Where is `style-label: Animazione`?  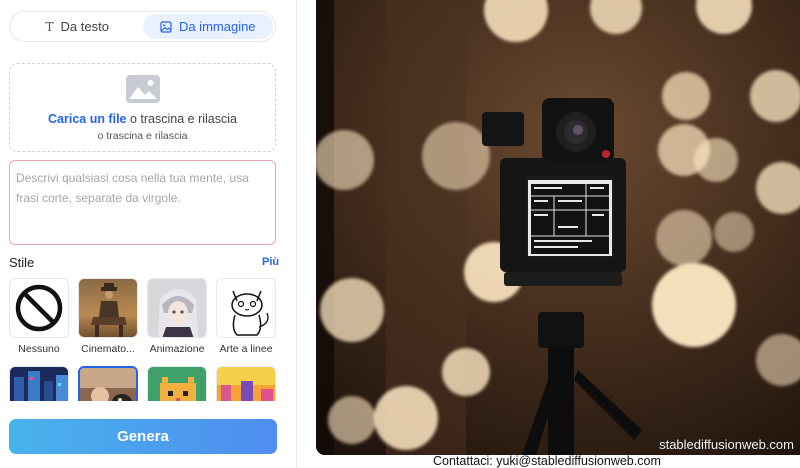 style-label: Animazione is located at coordinates (177, 349).